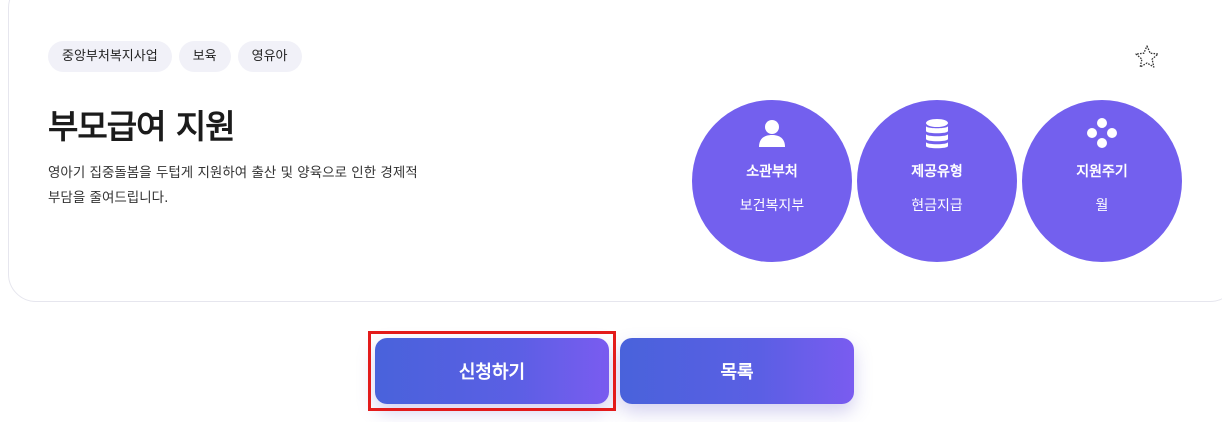  I want to click on info-circle-ministry: 소관부처 보건복지부, so click(772, 181).